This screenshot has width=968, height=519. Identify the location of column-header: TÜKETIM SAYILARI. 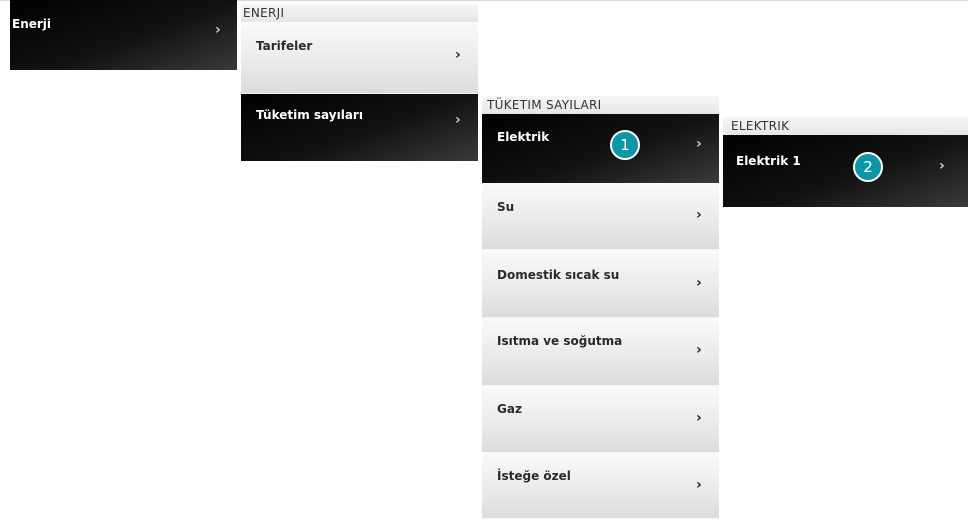
(600, 105).